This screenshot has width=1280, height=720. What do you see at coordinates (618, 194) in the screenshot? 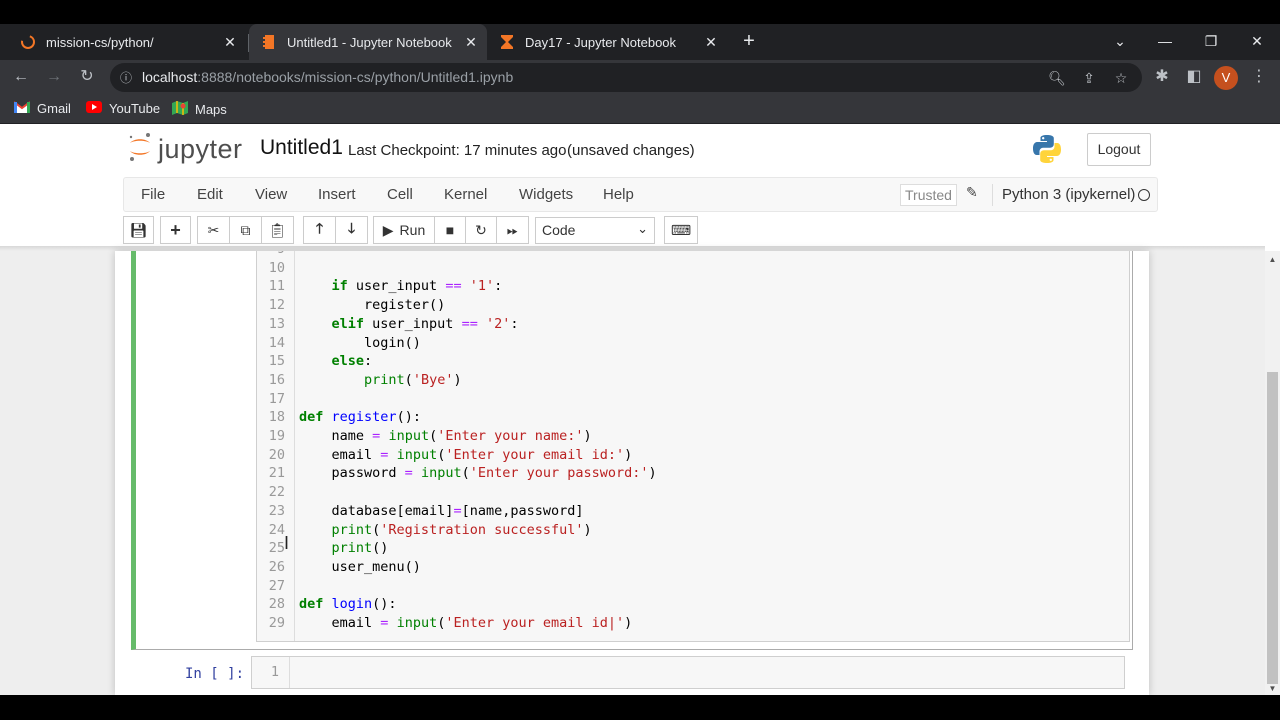
I see `menu-help: Help` at bounding box center [618, 194].